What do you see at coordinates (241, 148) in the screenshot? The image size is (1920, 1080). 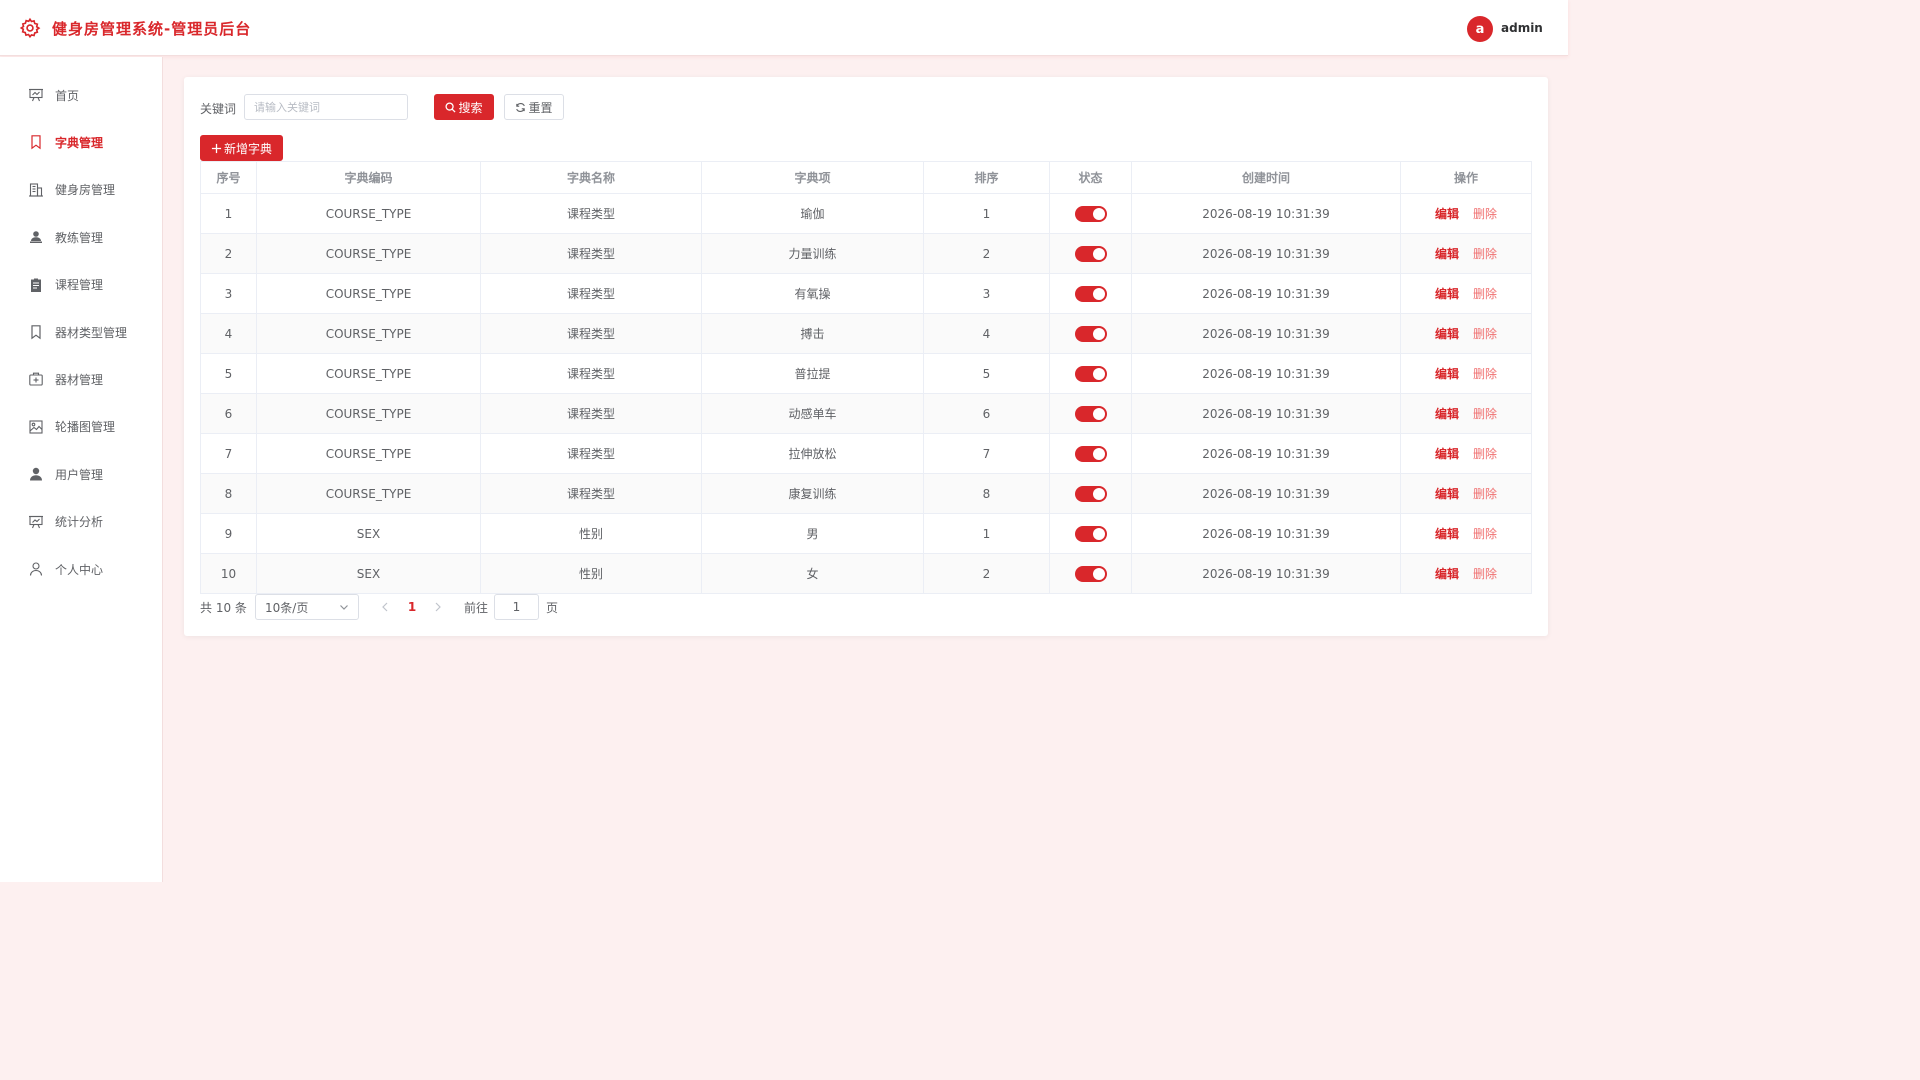 I see `add-dict-button: 新增字典` at bounding box center [241, 148].